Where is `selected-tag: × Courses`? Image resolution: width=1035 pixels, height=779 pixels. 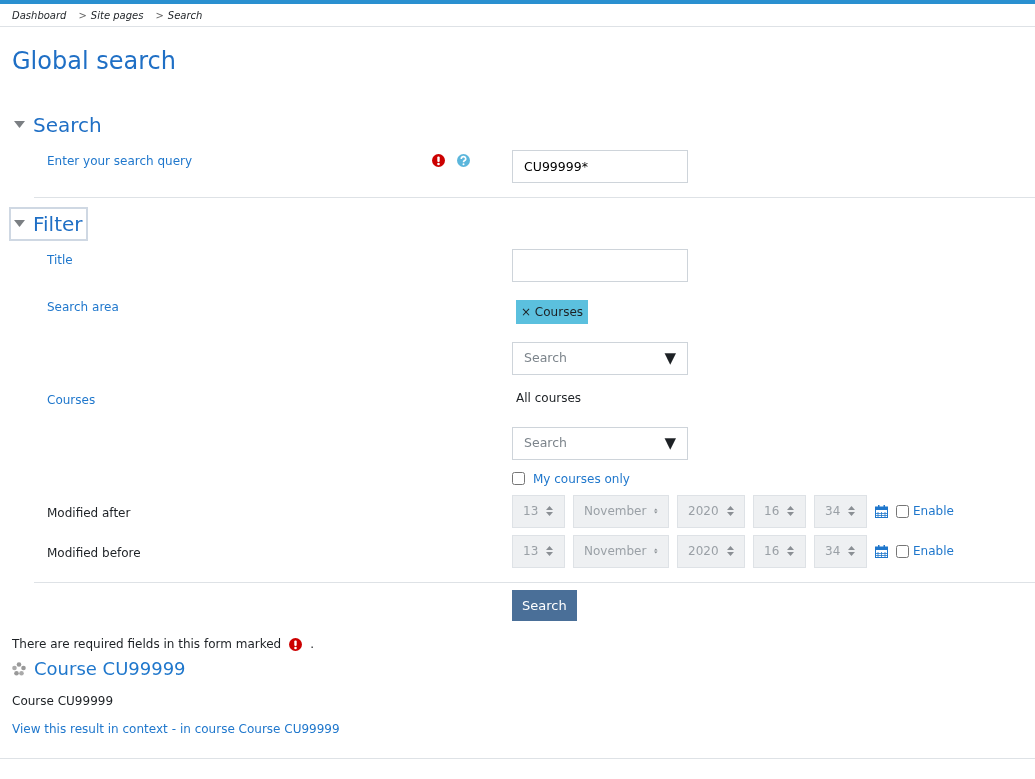
selected-tag: × Courses is located at coordinates (552, 311).